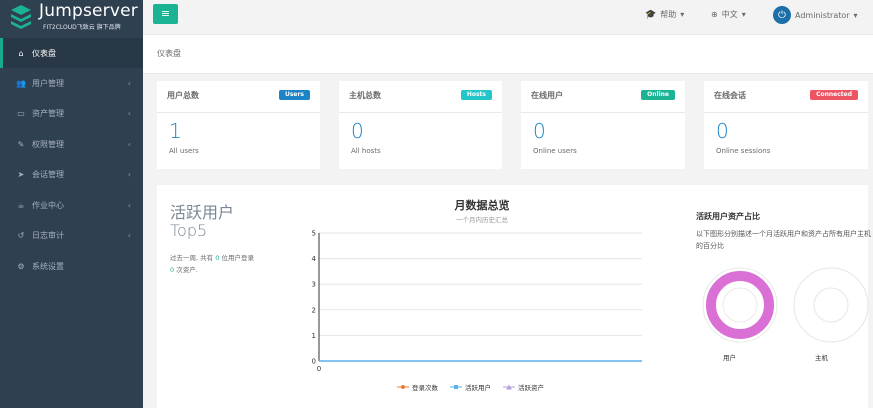 This screenshot has height=408, width=873. What do you see at coordinates (21, 53) in the screenshot?
I see `home-icon: ⌂` at bounding box center [21, 53].